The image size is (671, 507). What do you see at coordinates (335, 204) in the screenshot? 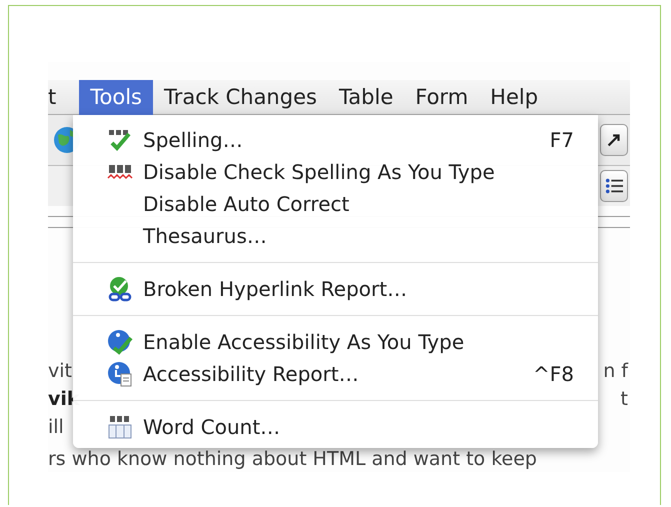
I see `menu-item: Disable Auto Correct` at bounding box center [335, 204].